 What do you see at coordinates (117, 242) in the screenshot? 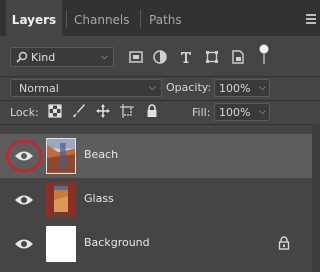
I see `layer-name-background: Background` at bounding box center [117, 242].